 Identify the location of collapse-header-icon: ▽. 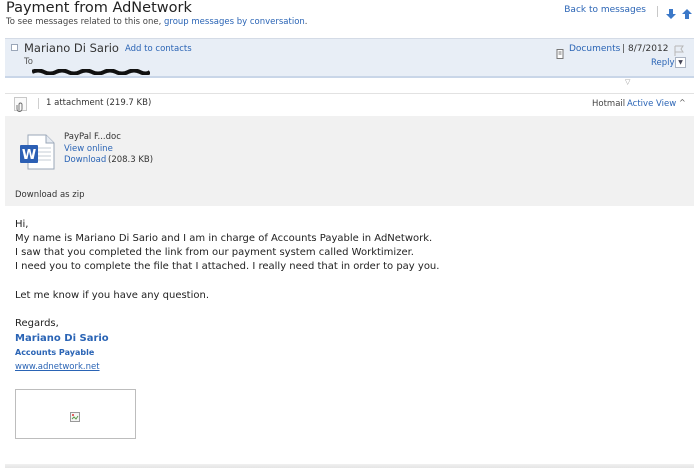
(627, 82).